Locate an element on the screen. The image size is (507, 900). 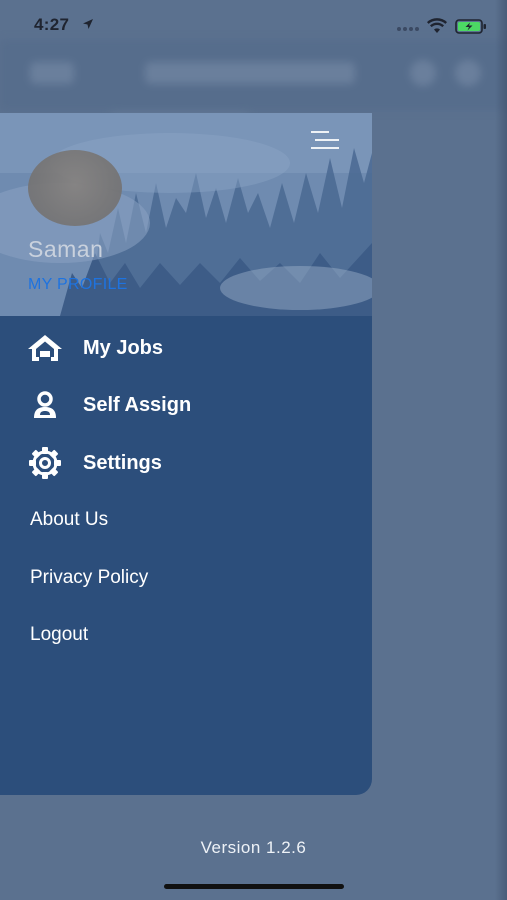
location-arrow-icon is located at coordinates (88, 24).